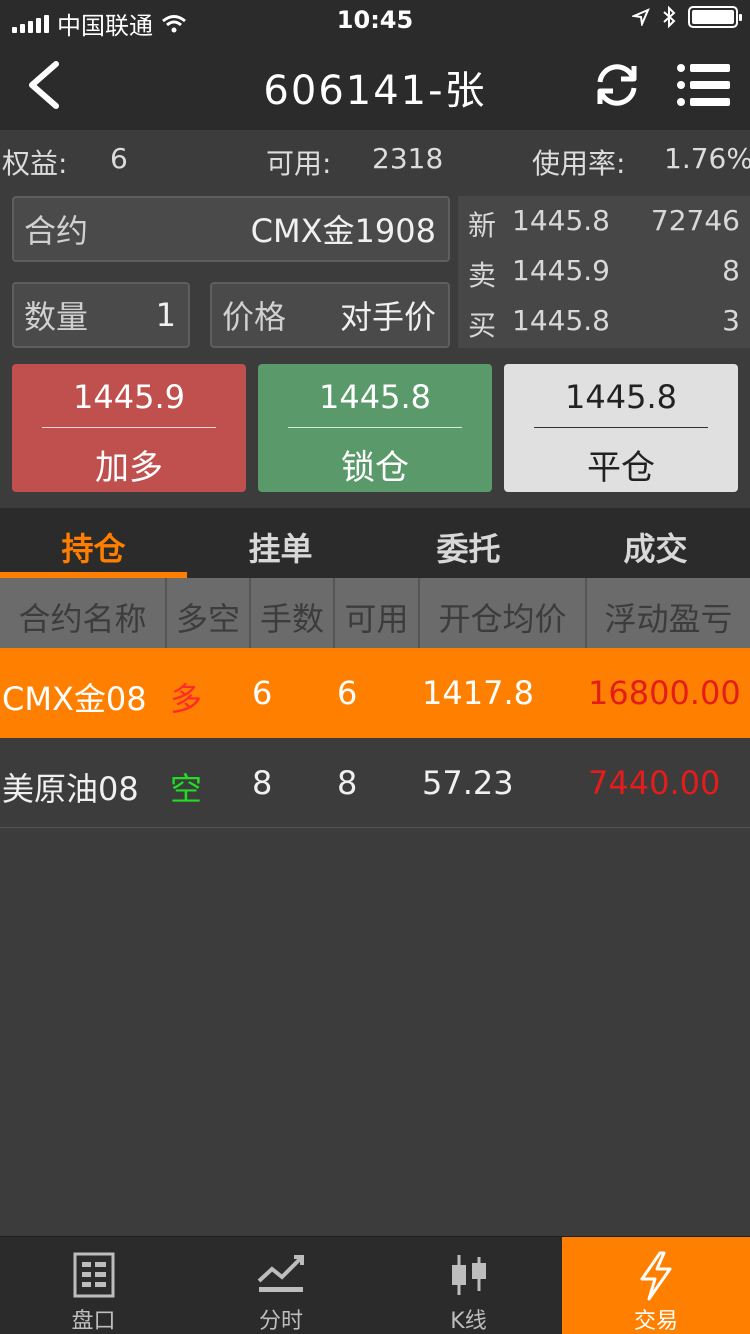 The image size is (750, 1334). Describe the element at coordinates (129, 468) in the screenshot. I see `buy-long-label: 加多` at that location.